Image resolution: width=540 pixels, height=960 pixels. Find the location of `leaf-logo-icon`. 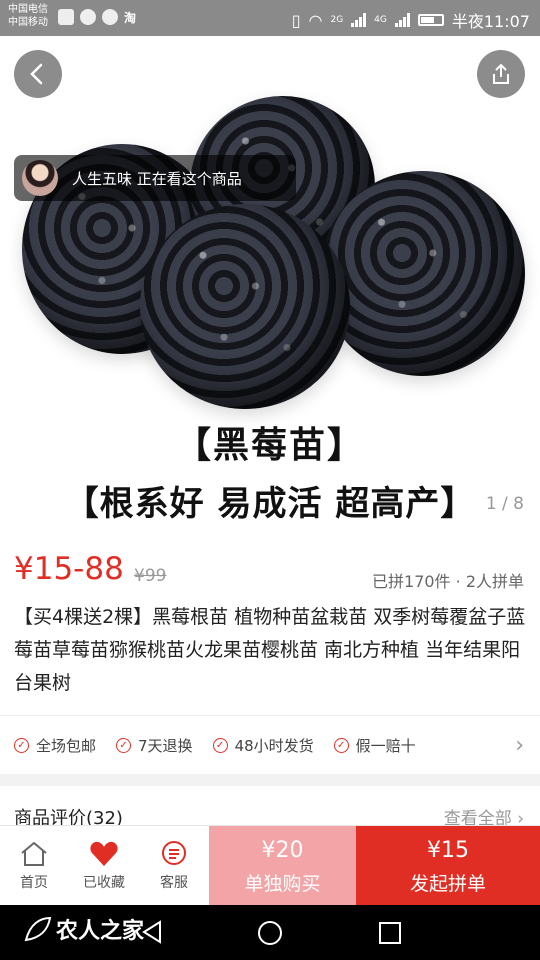

leaf-logo-icon is located at coordinates (38, 929).